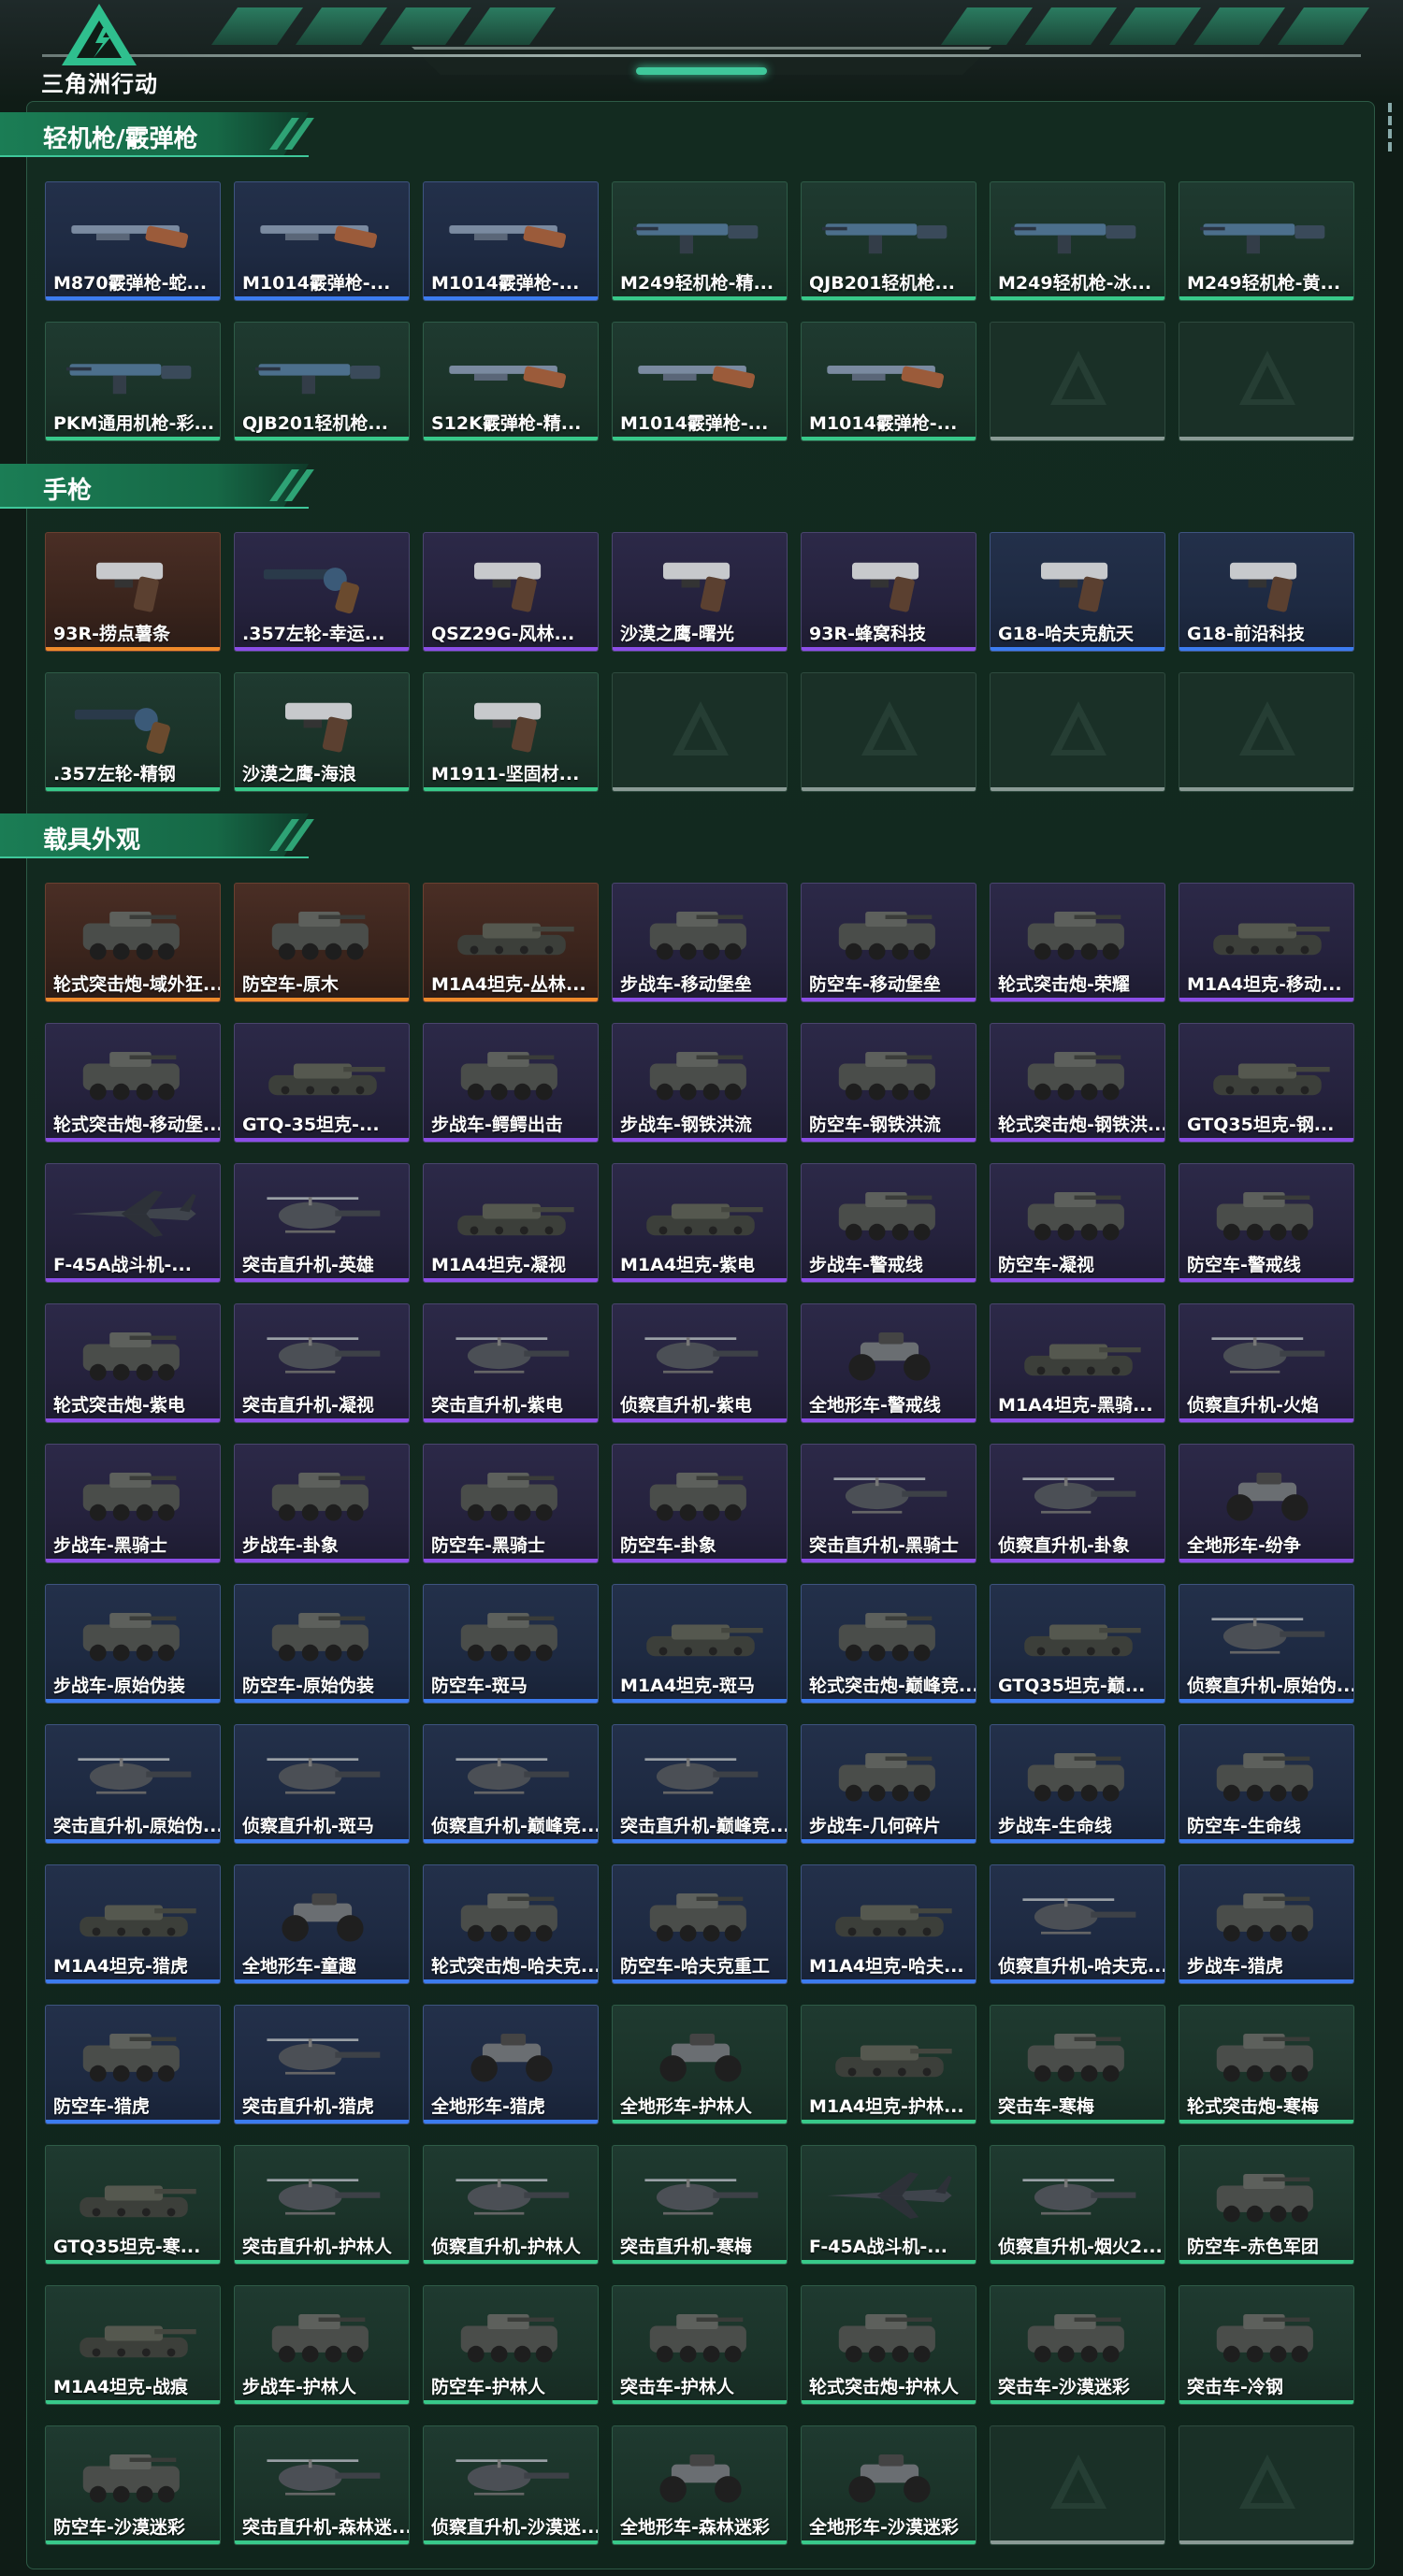 The width and height of the screenshot is (1403, 2576). What do you see at coordinates (1266, 1504) in the screenshot?
I see `skin-card: 全地形车-纷争` at bounding box center [1266, 1504].